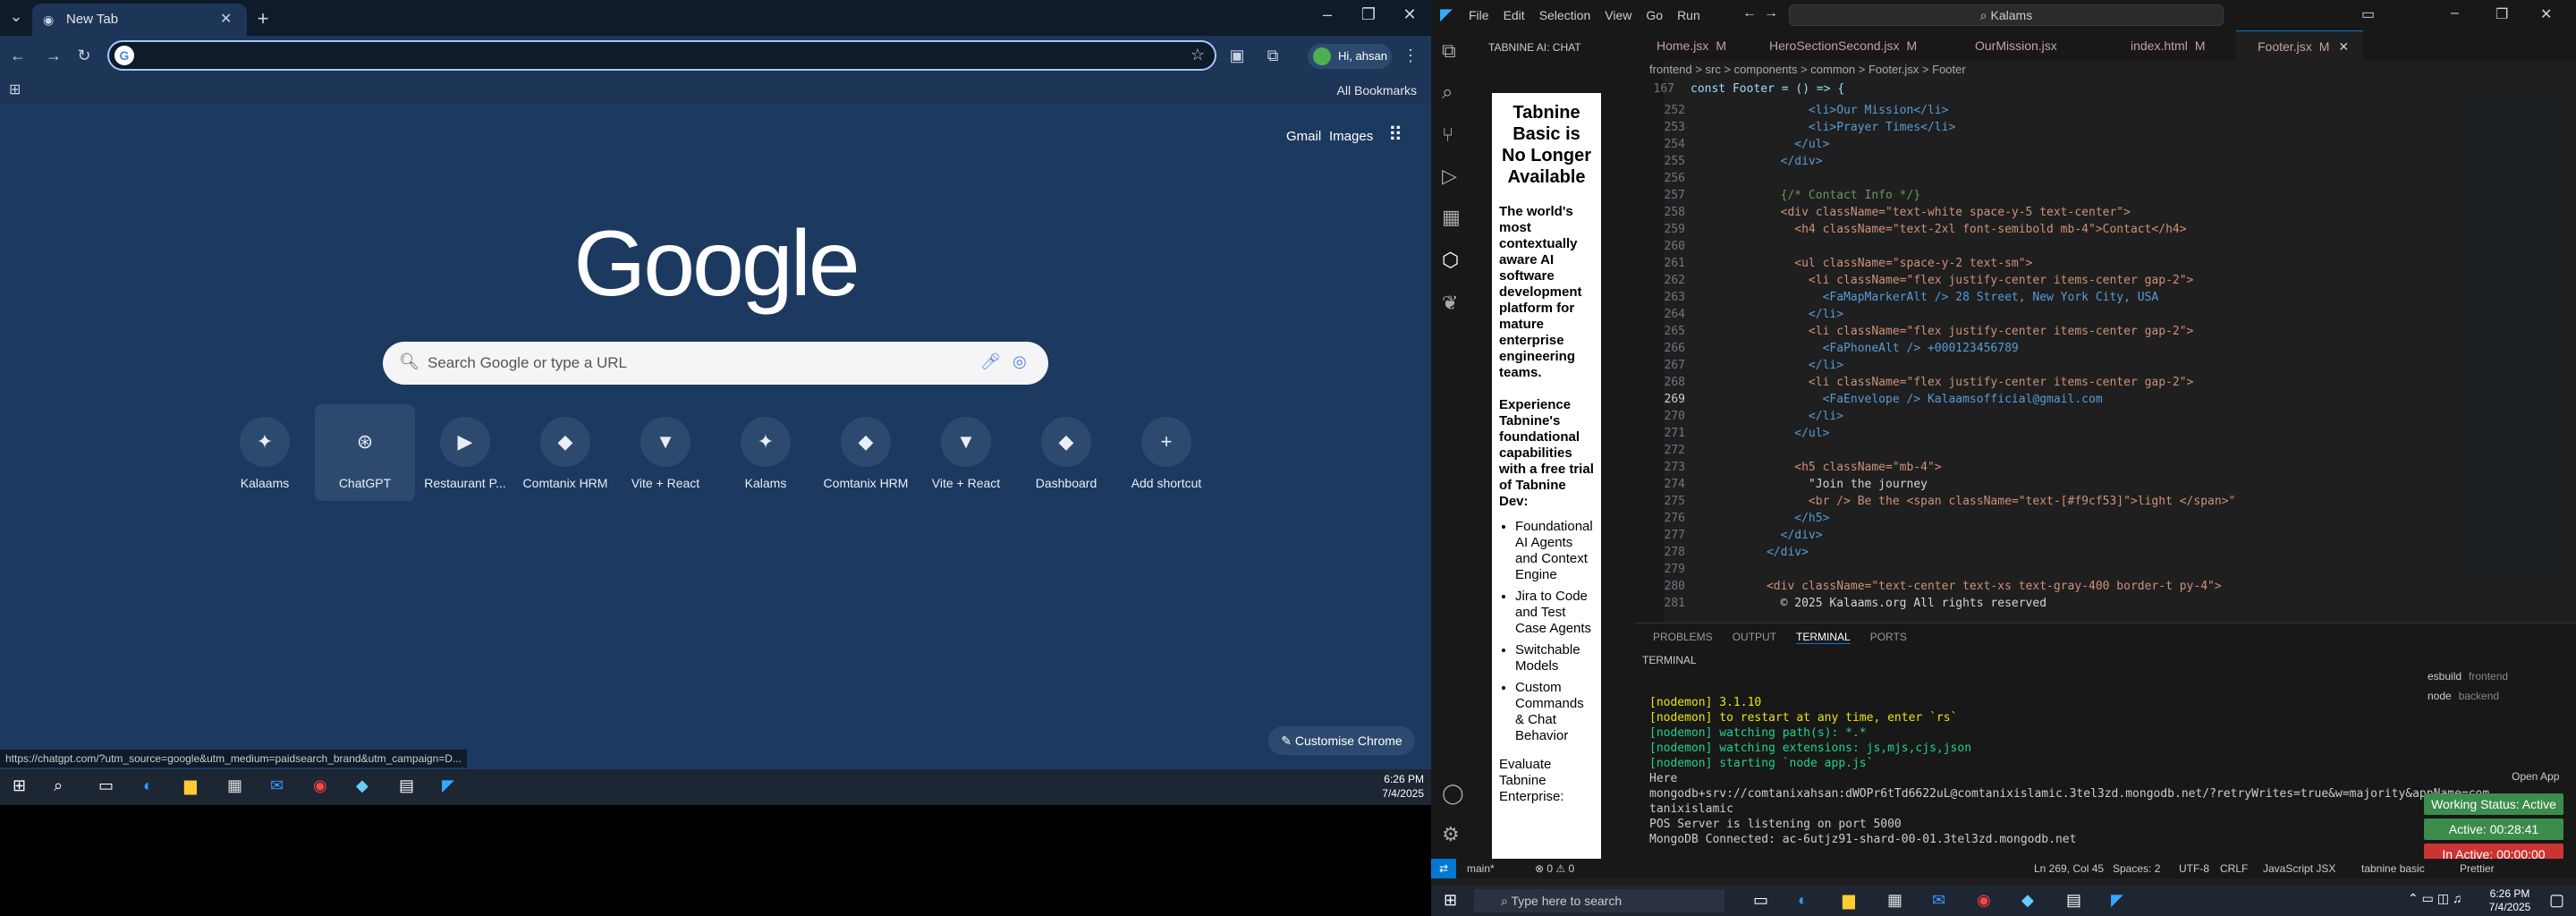  I want to click on shortcut-tile: ✦ Kalaams, so click(265, 452).